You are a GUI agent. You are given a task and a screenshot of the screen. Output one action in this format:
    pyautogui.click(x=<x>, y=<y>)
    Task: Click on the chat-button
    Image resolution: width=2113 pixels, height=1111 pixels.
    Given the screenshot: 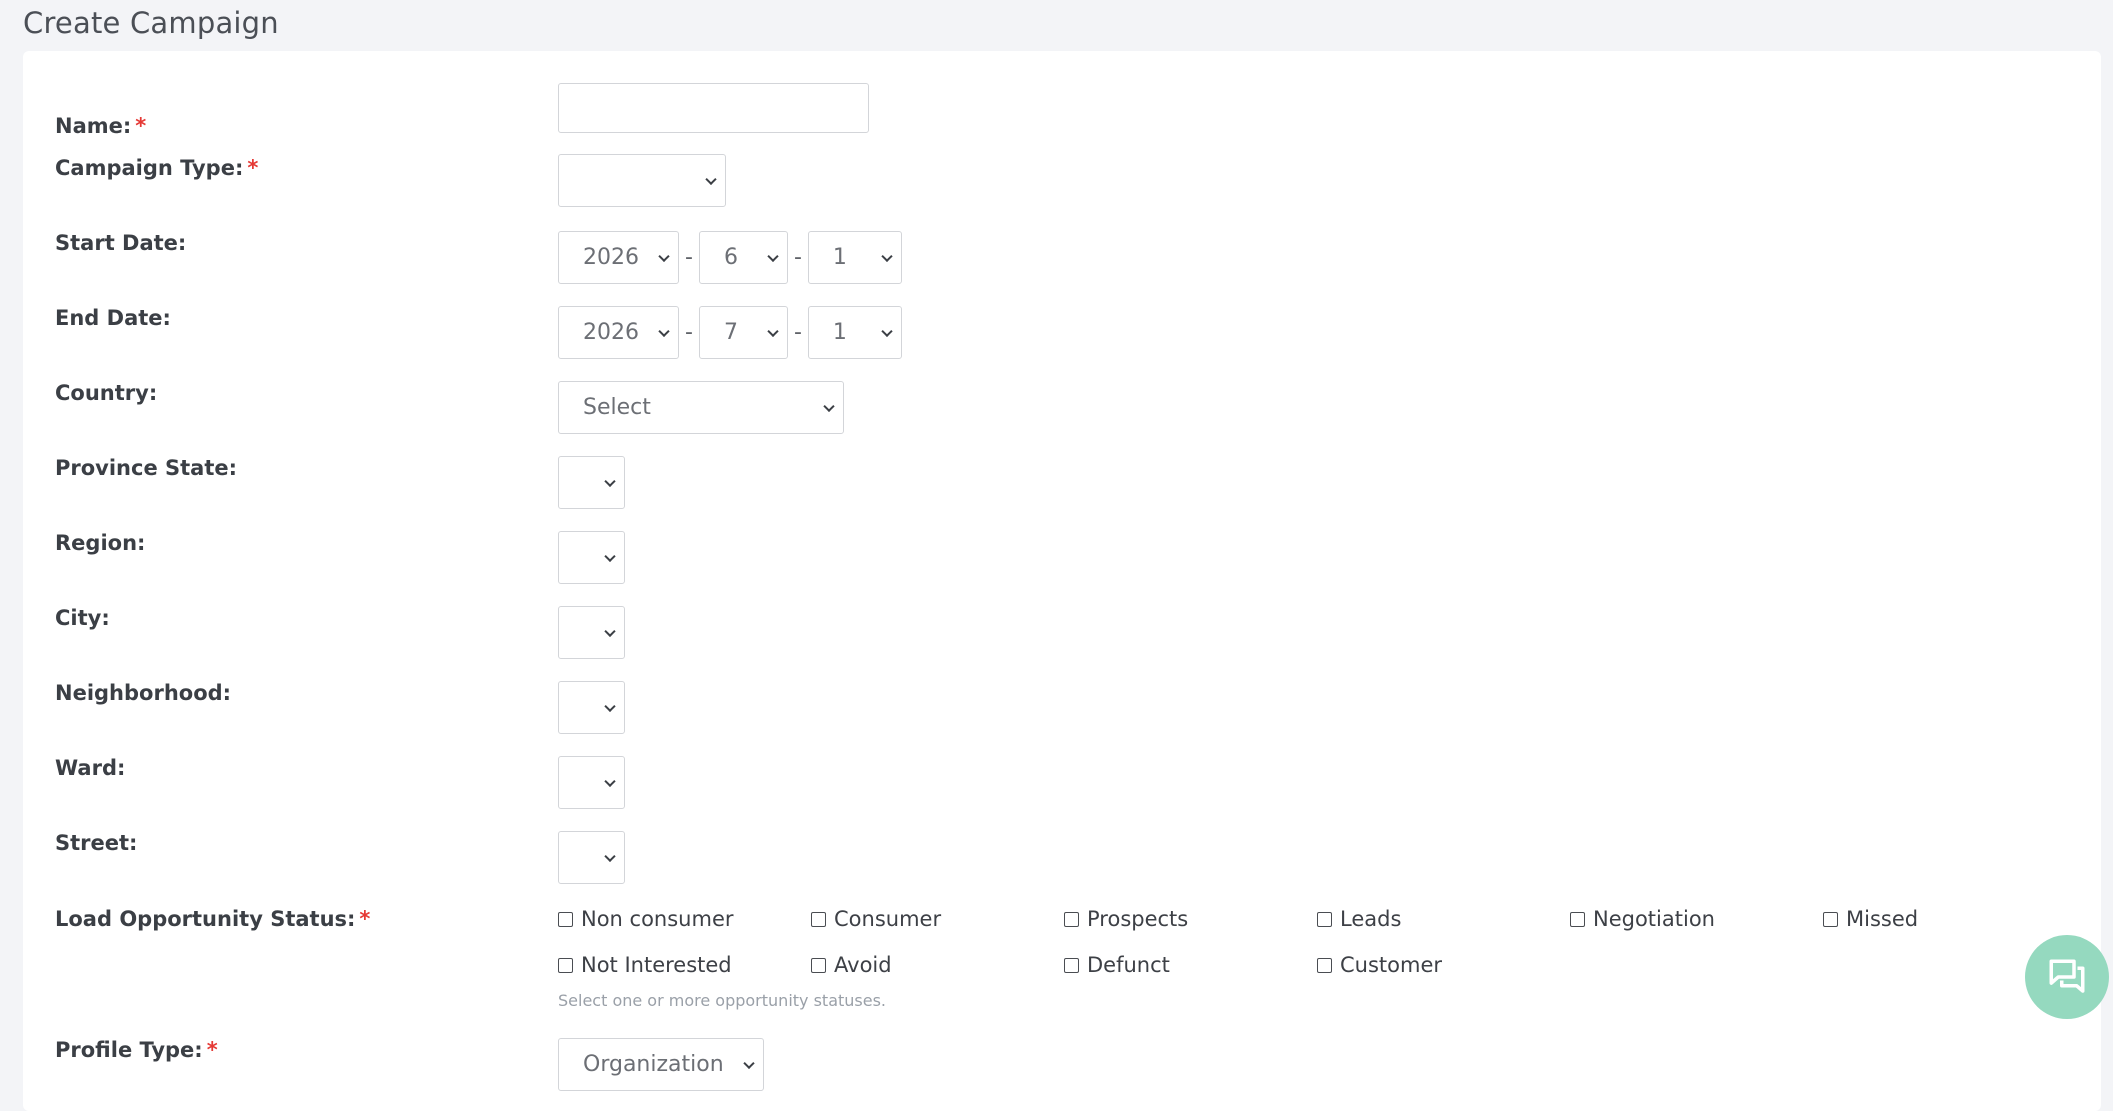 What is the action you would take?
    pyautogui.click(x=2067, y=977)
    